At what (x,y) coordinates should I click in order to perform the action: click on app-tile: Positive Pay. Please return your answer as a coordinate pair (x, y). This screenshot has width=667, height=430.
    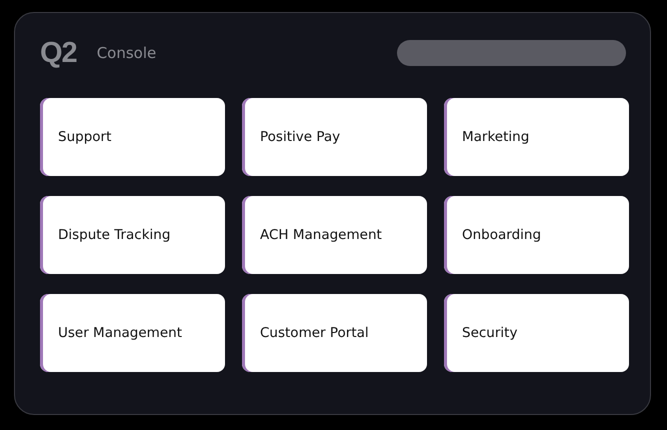
    Looking at the image, I should click on (334, 137).